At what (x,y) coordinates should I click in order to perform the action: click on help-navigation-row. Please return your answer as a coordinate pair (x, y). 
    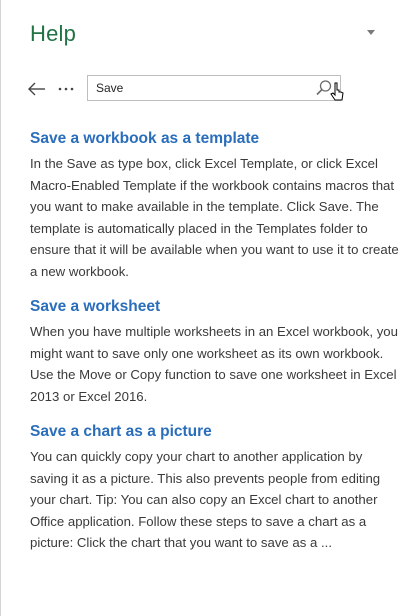
    Looking at the image, I should click on (203, 90).